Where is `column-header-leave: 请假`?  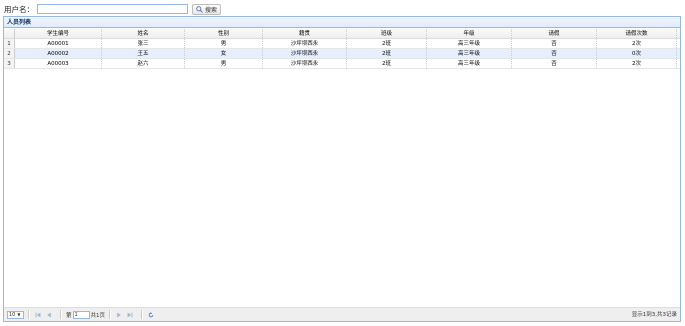 column-header-leave: 请假 is located at coordinates (554, 33).